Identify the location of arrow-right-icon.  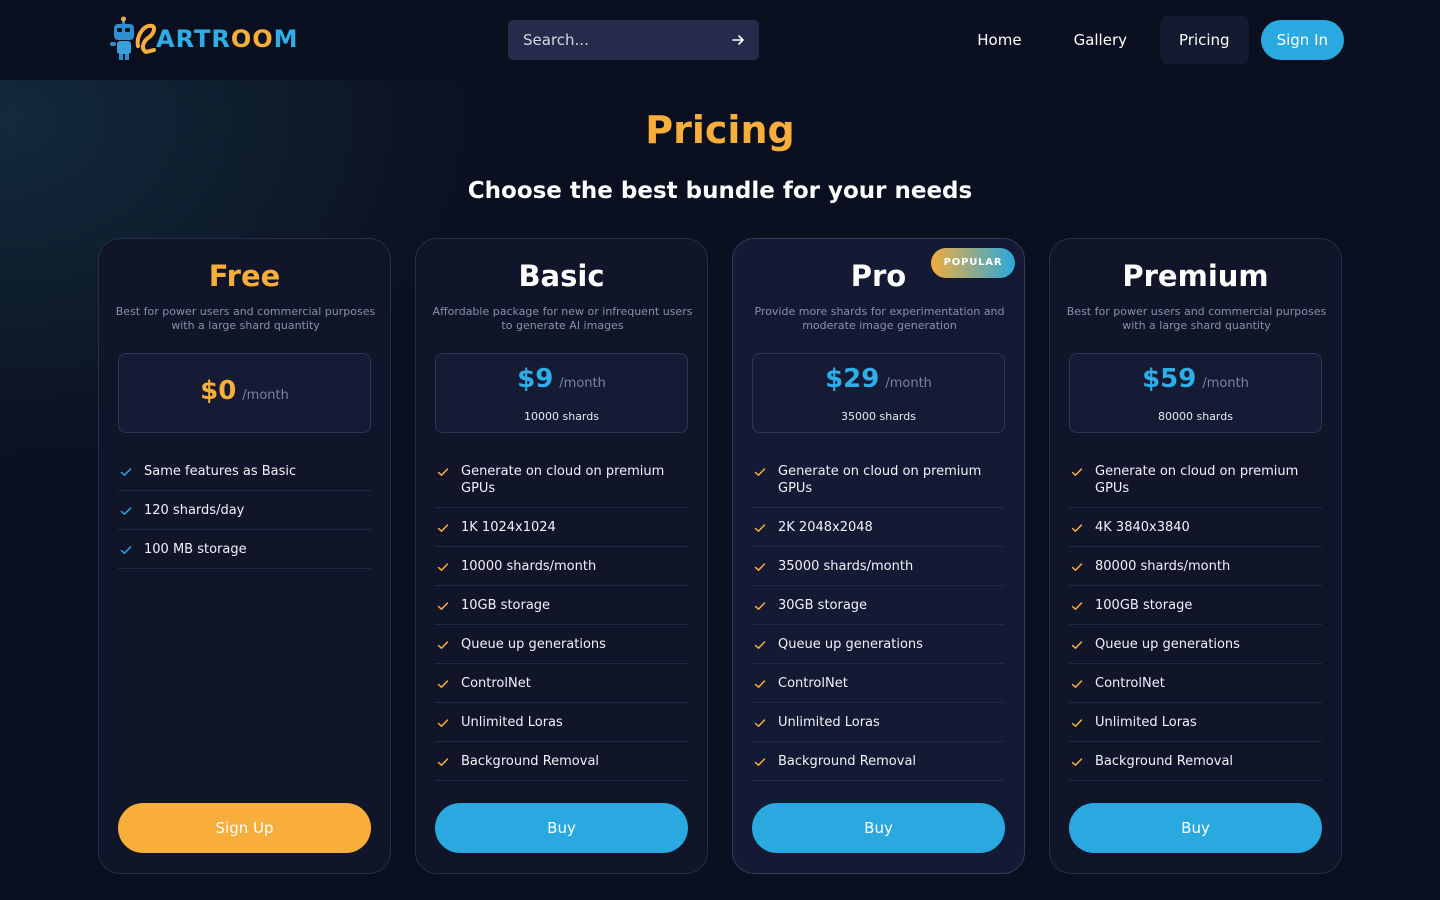
(738, 40).